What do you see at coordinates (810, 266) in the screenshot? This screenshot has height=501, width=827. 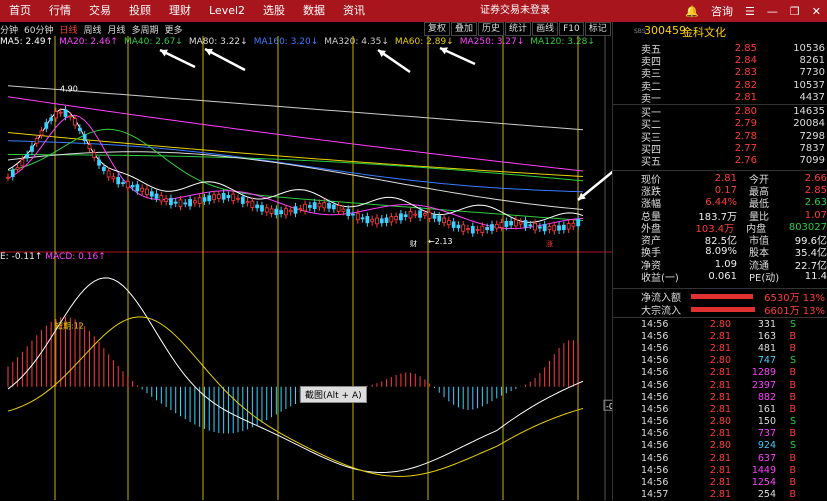 I see `stat-value: 22.7亿` at bounding box center [810, 266].